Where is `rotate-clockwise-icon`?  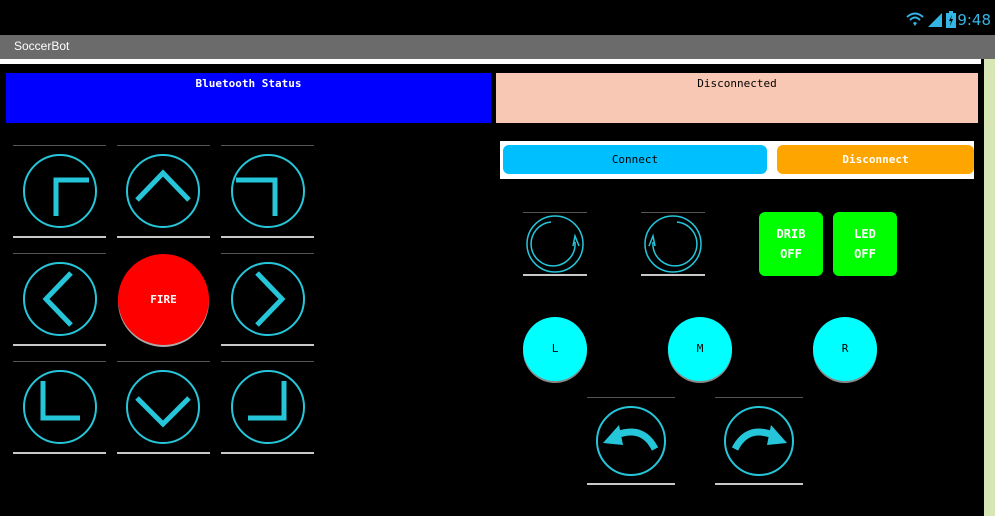
rotate-clockwise-icon is located at coordinates (555, 244).